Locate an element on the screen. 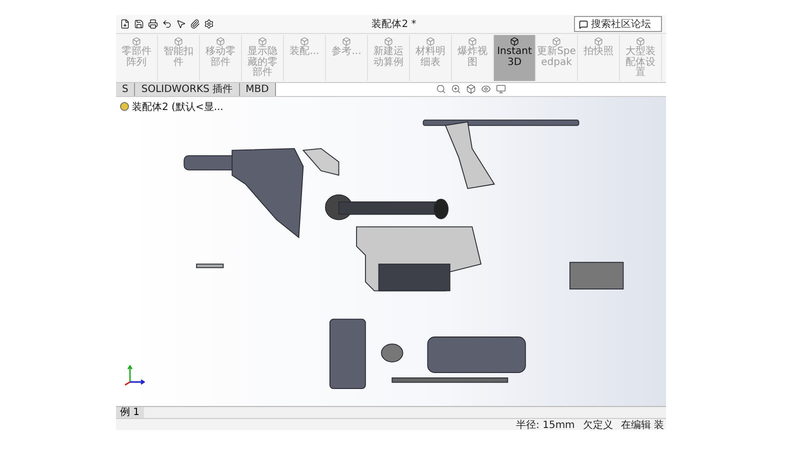  axis-triad-icon is located at coordinates (135, 375).